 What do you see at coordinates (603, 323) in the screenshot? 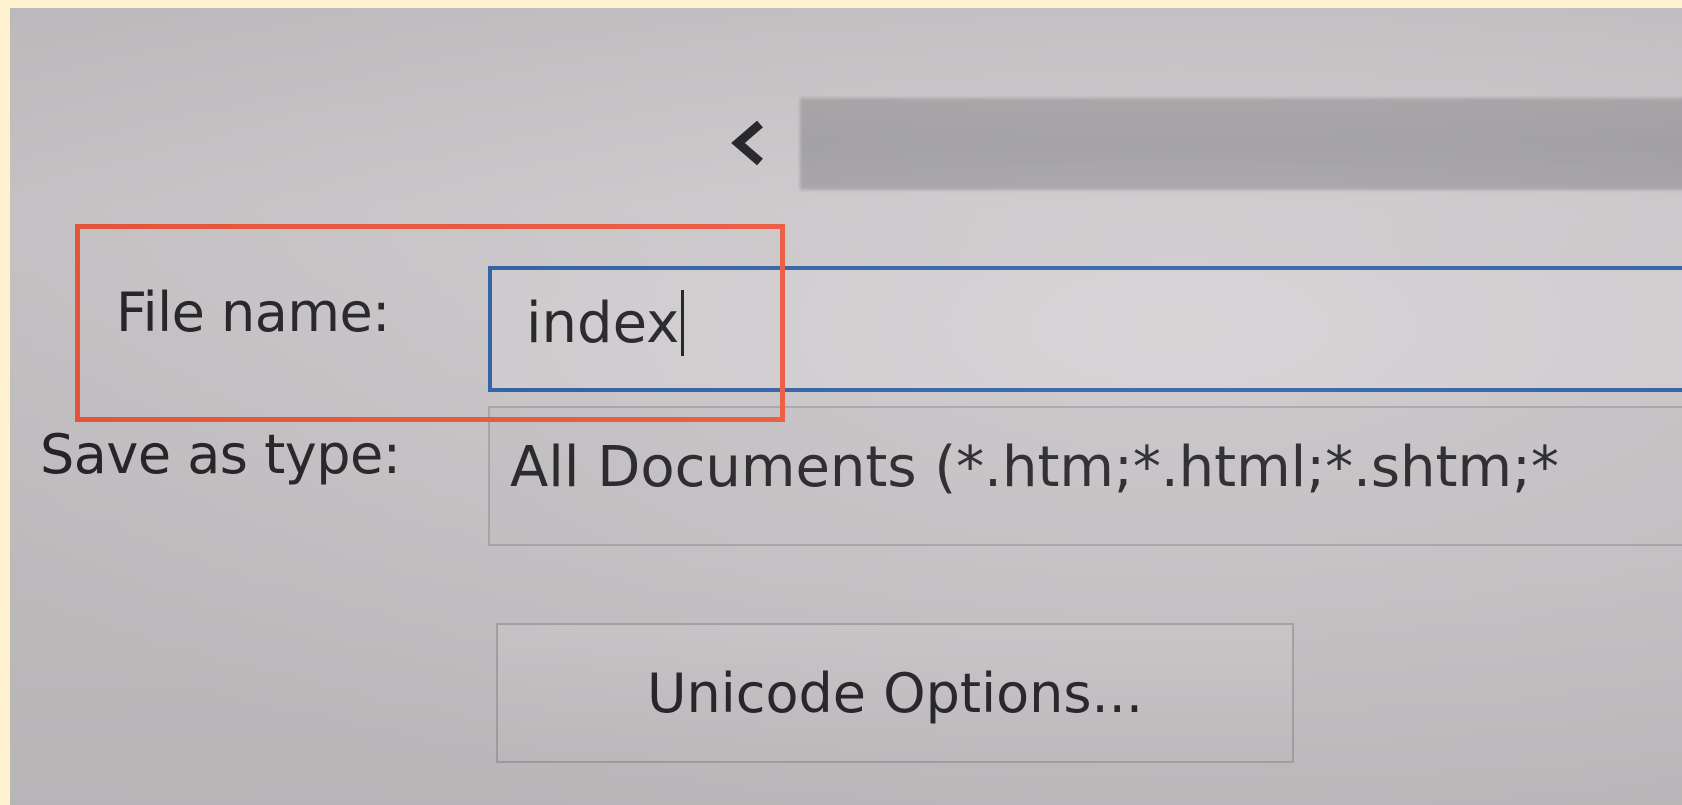
I see `file-name-text: index` at bounding box center [603, 323].